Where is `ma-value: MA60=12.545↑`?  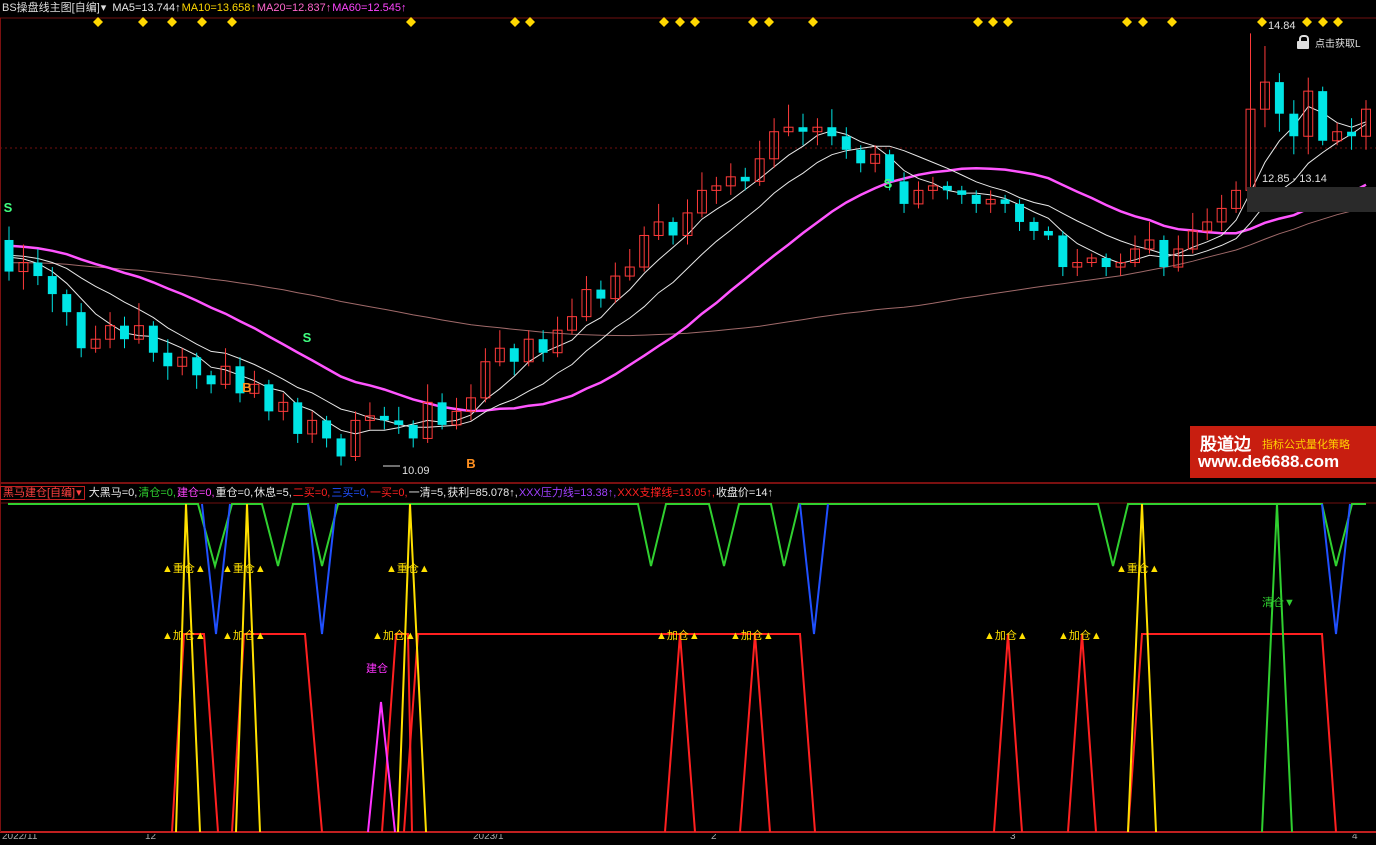 ma-value: MA60=12.545↑ is located at coordinates (369, 8).